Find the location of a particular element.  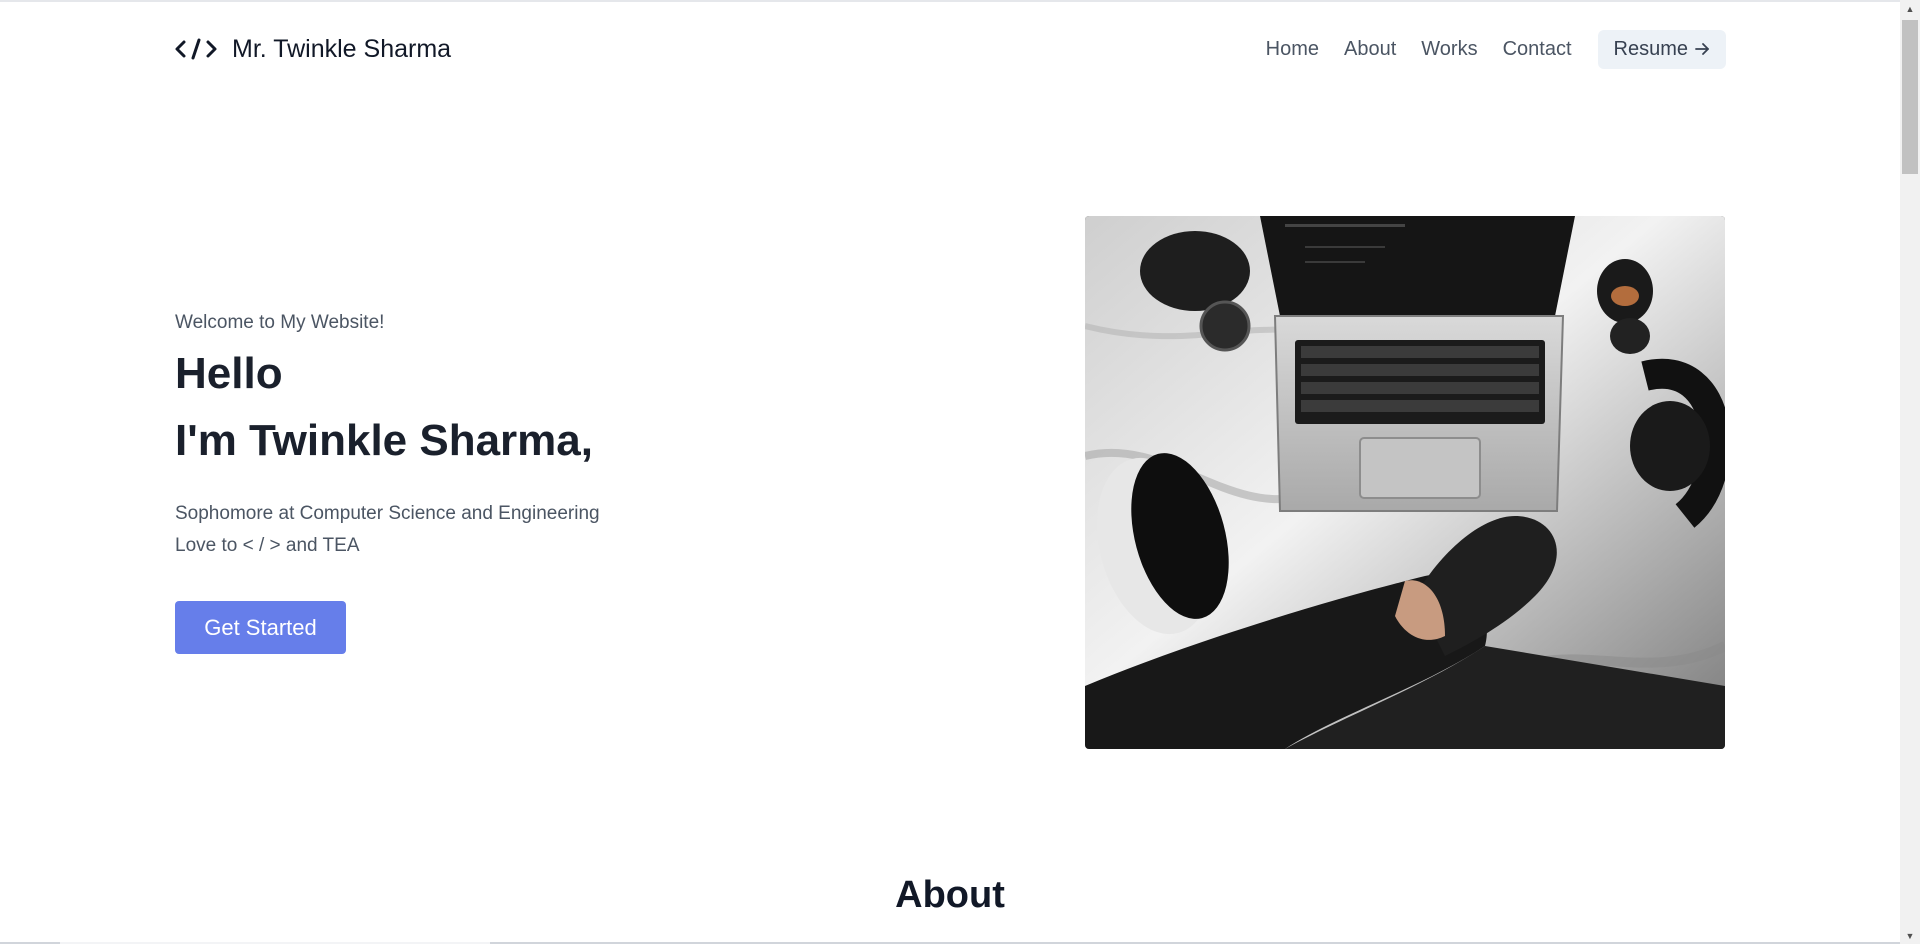

top-divider is located at coordinates (950, 1).